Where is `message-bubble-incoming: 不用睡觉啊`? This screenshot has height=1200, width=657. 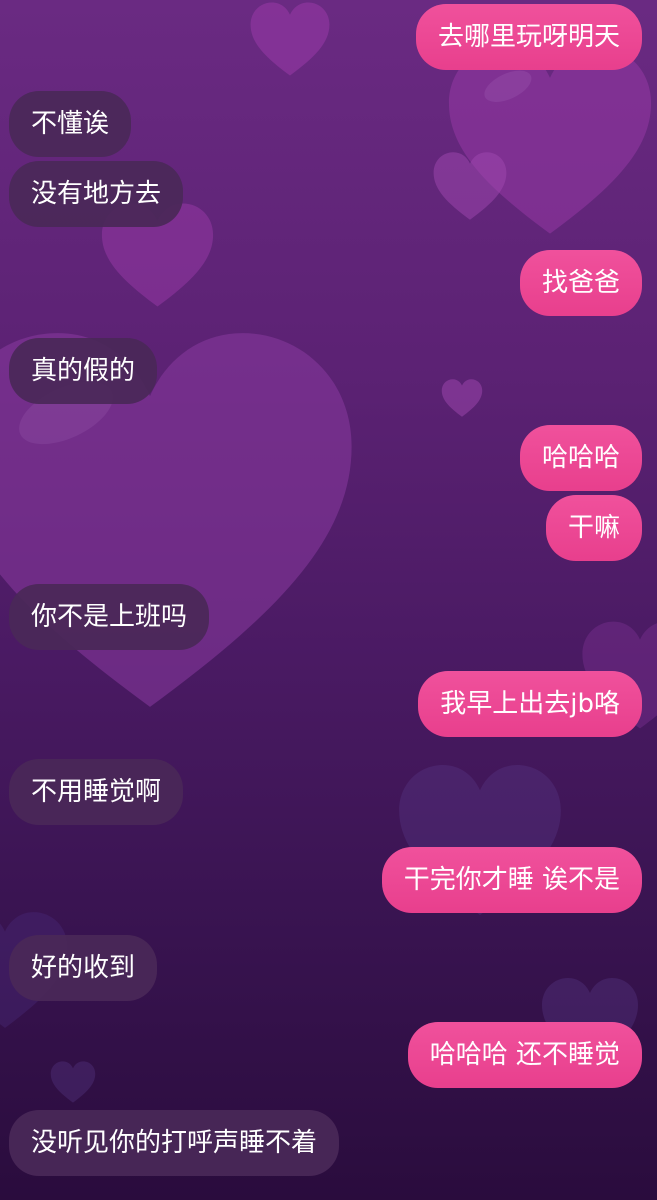
message-bubble-incoming: 不用睡觉啊 is located at coordinates (96, 792).